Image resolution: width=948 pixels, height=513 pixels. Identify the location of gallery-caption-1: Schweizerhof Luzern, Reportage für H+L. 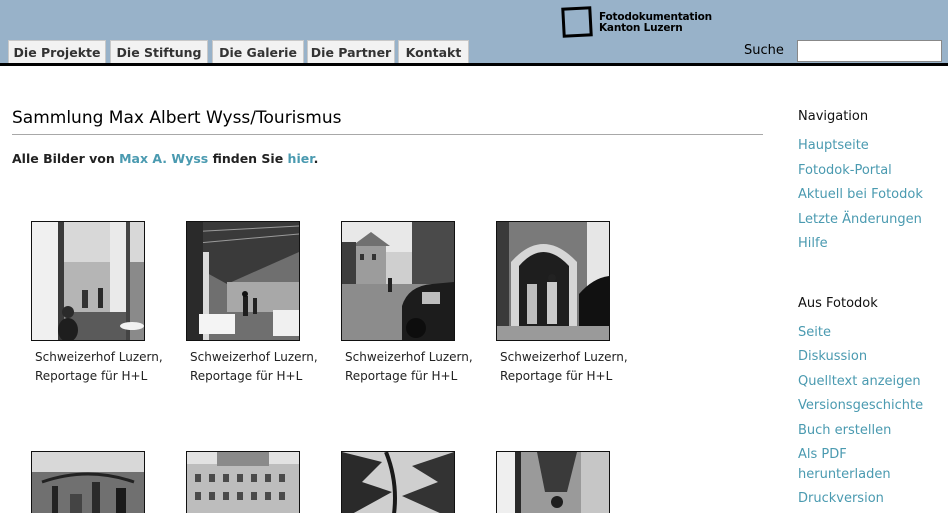
(105, 367).